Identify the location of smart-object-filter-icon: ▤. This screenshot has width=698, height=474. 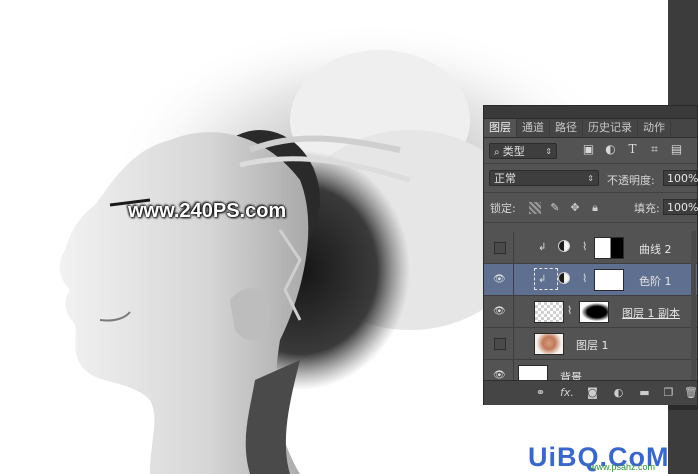
(676, 149).